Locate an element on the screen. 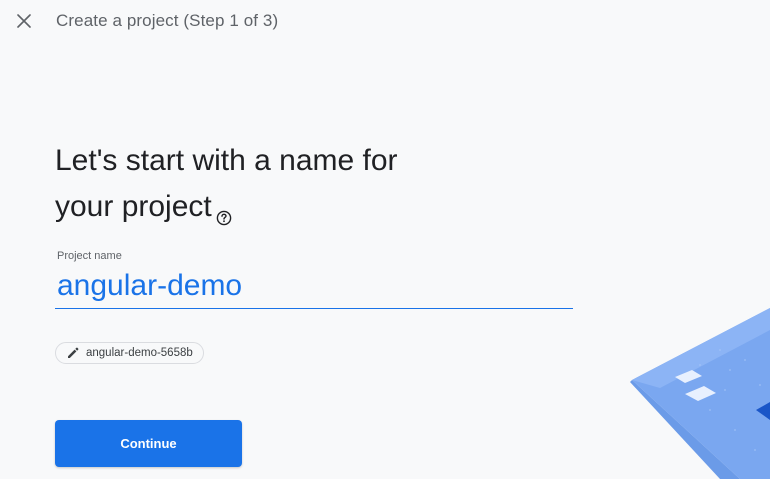 The width and height of the screenshot is (770, 479). page-heading: Let's start with a name for your project is located at coordinates (265, 184).